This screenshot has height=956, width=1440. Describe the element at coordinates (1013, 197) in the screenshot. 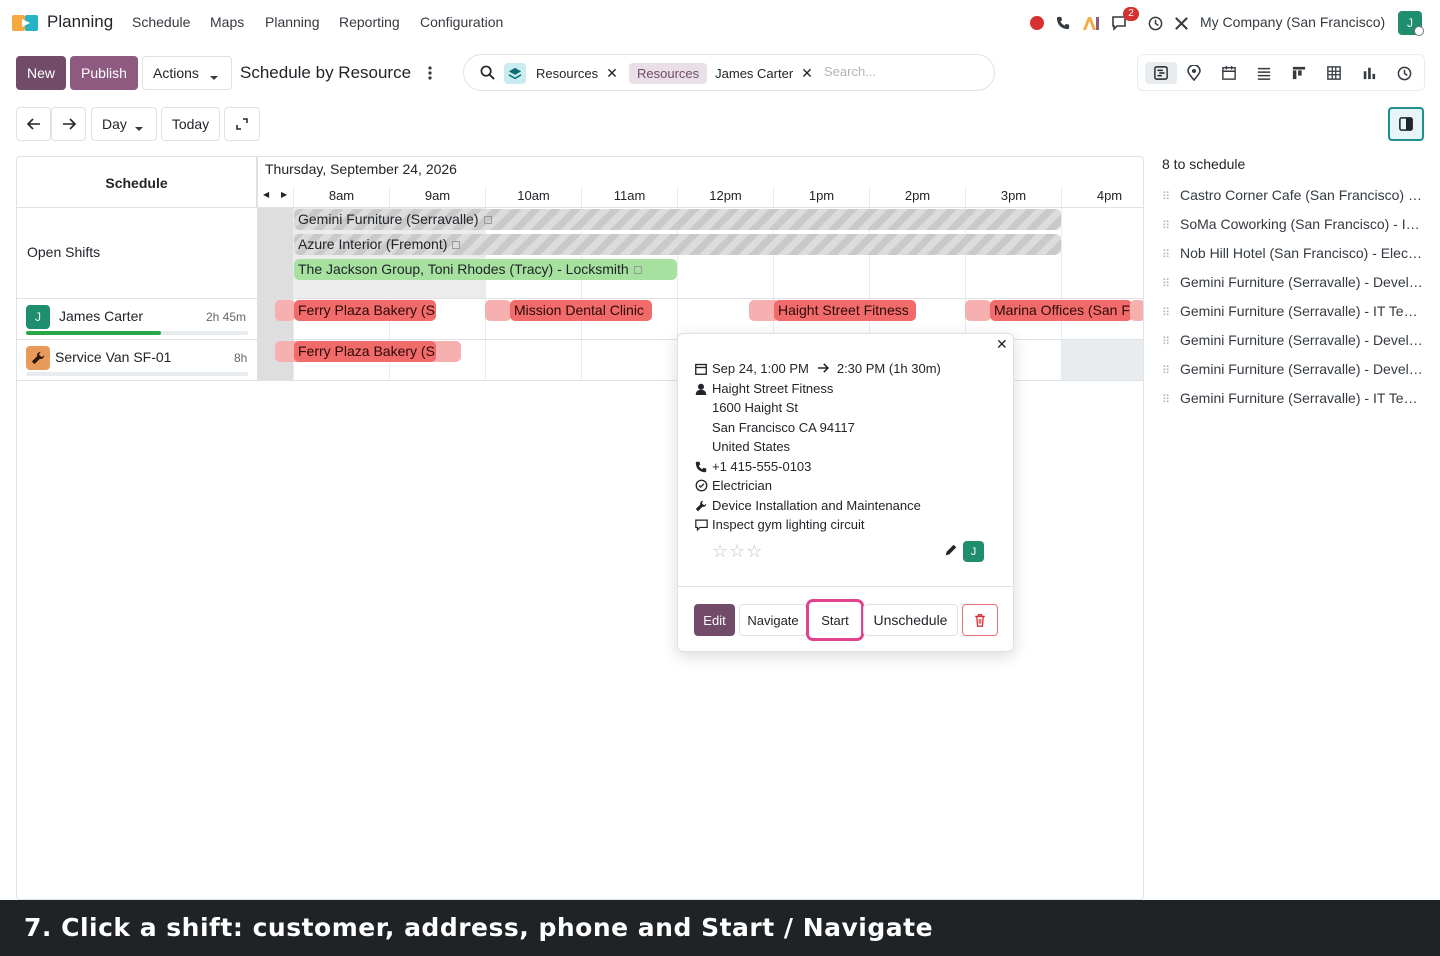

I see `hour-header: 3pm` at that location.